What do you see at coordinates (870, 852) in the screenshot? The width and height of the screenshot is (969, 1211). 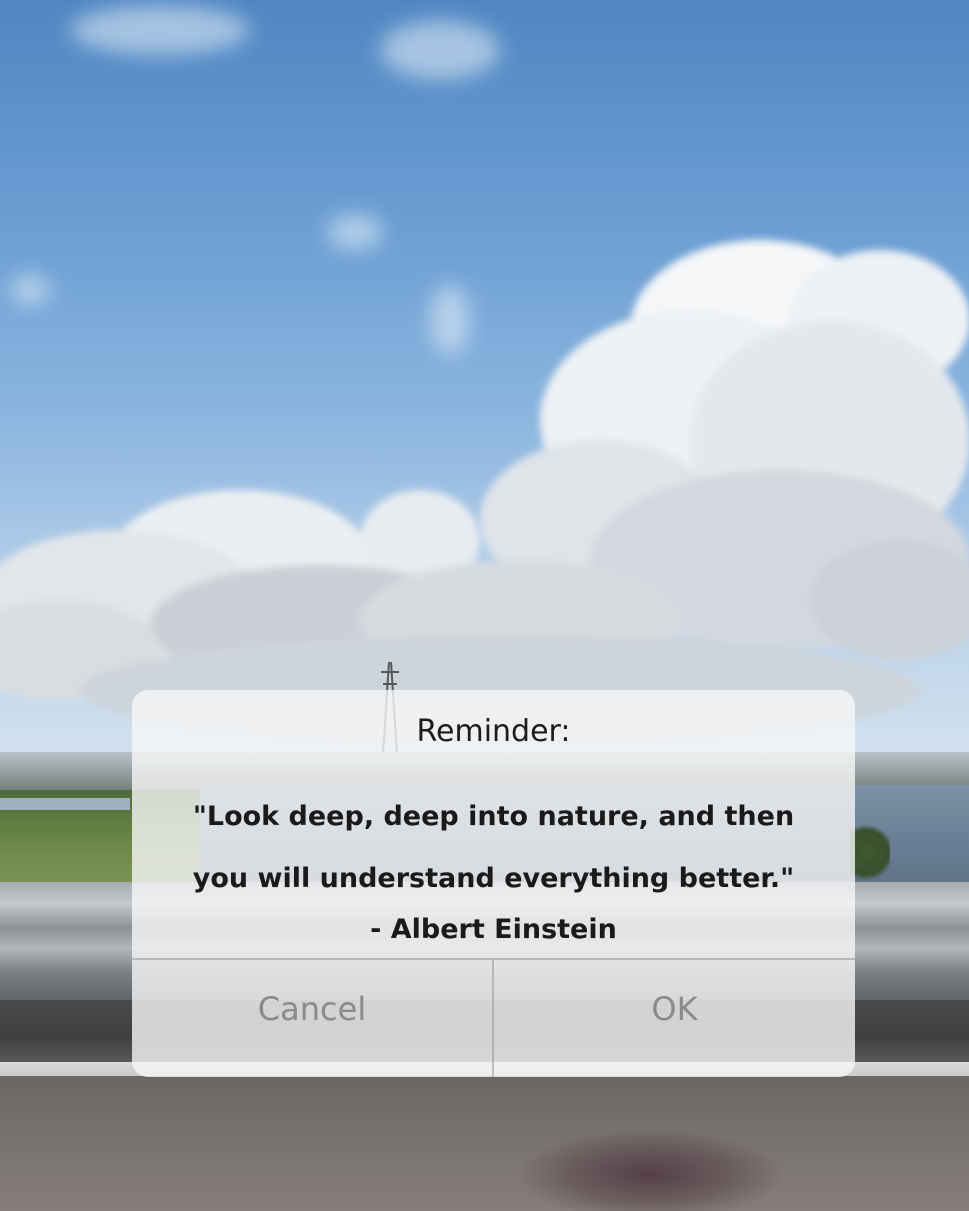 I see `trees` at bounding box center [870, 852].